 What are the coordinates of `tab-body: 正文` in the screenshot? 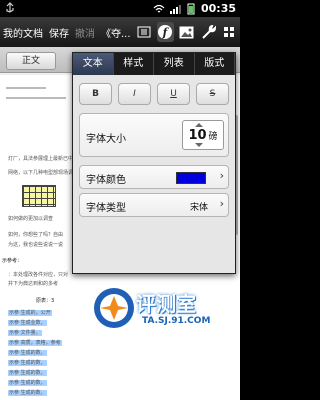 It's located at (31, 61).